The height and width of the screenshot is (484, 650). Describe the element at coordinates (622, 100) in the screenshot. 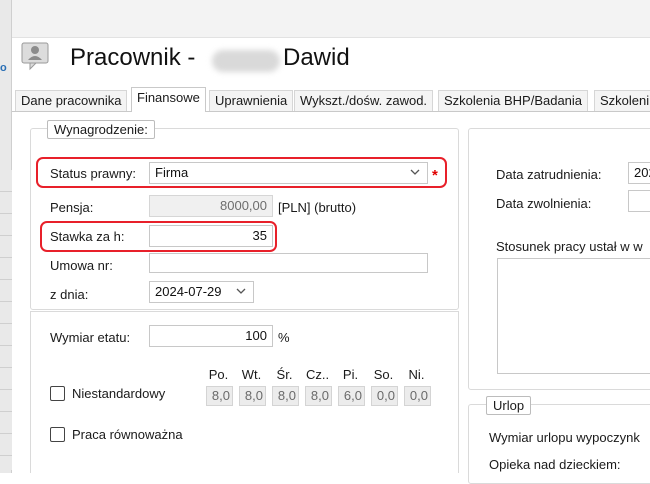

I see `tab-szkolenia: Szkoleni` at that location.